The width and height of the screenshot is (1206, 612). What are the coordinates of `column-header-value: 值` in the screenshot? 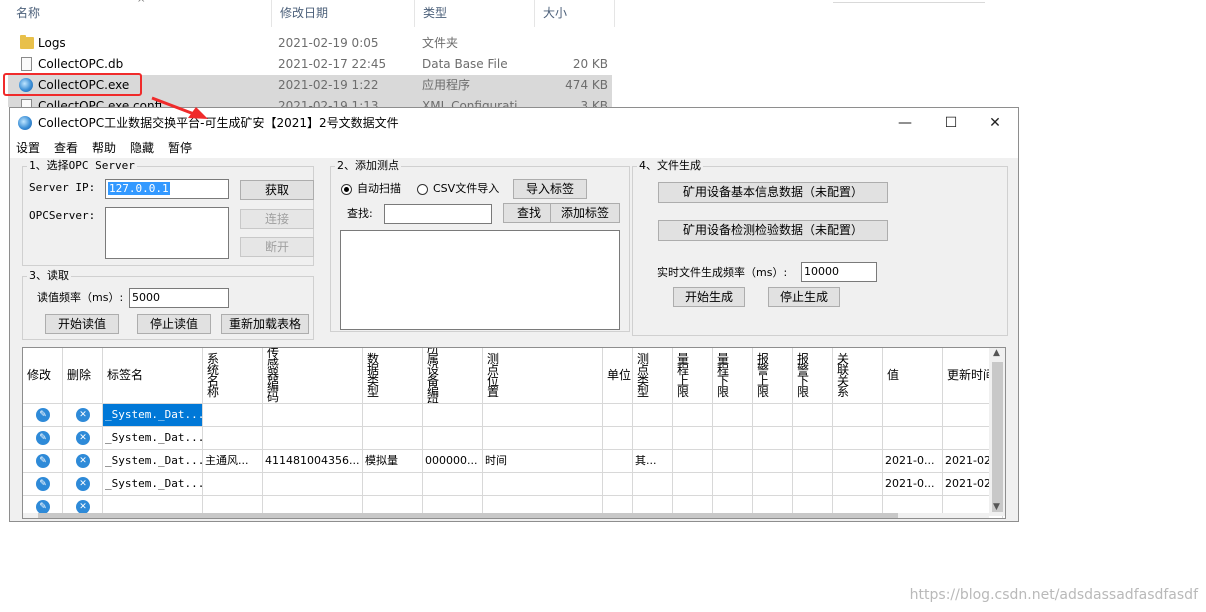 It's located at (913, 376).